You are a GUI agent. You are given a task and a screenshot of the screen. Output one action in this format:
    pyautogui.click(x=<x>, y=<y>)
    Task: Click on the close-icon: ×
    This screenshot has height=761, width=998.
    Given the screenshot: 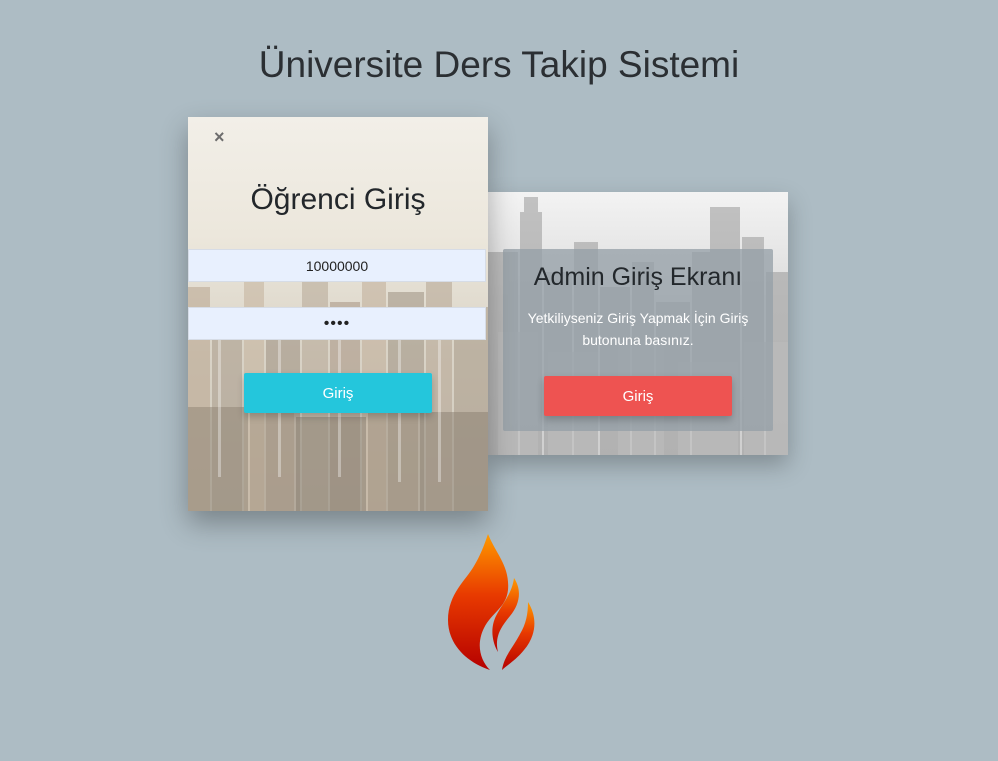 What is the action you would take?
    pyautogui.click(x=219, y=137)
    